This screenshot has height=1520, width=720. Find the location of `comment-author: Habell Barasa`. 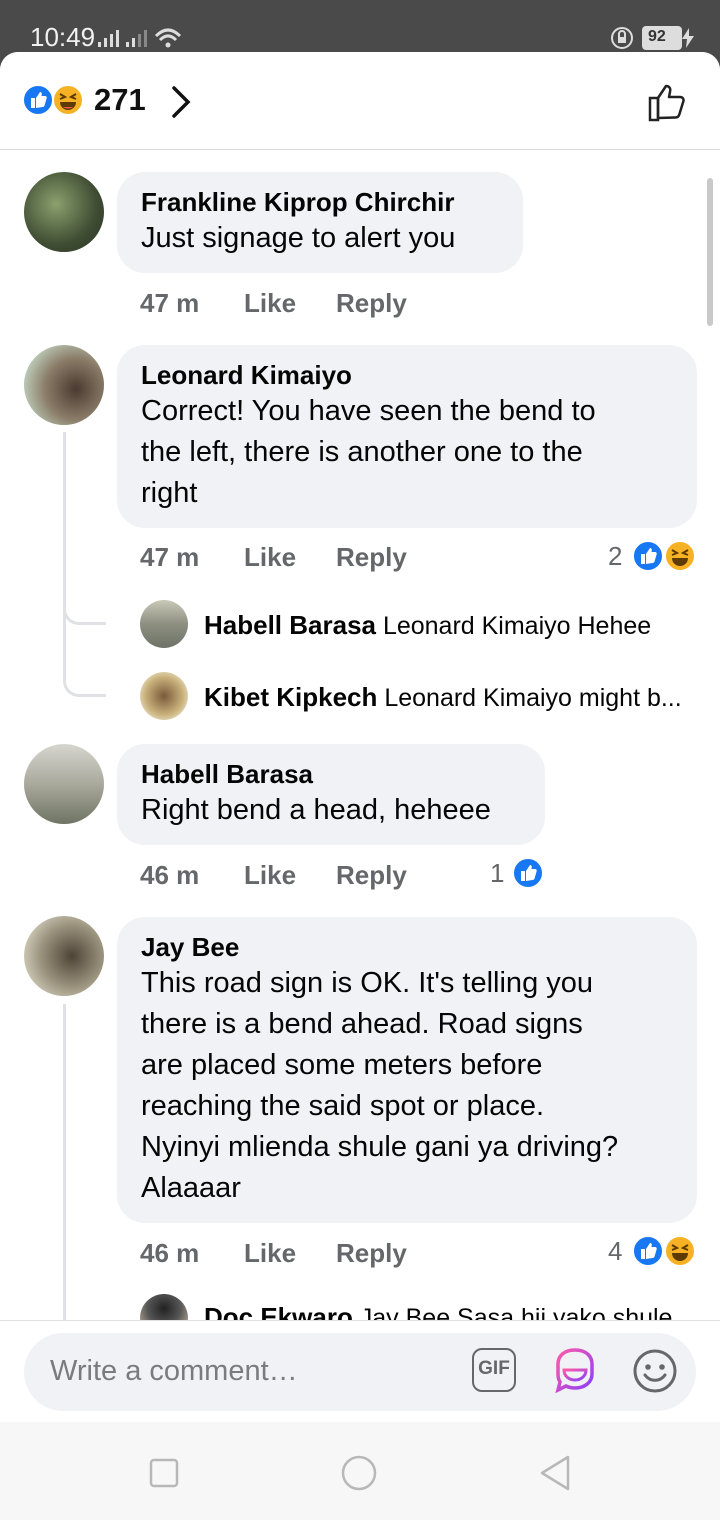

comment-author: Habell Barasa is located at coordinates (331, 774).